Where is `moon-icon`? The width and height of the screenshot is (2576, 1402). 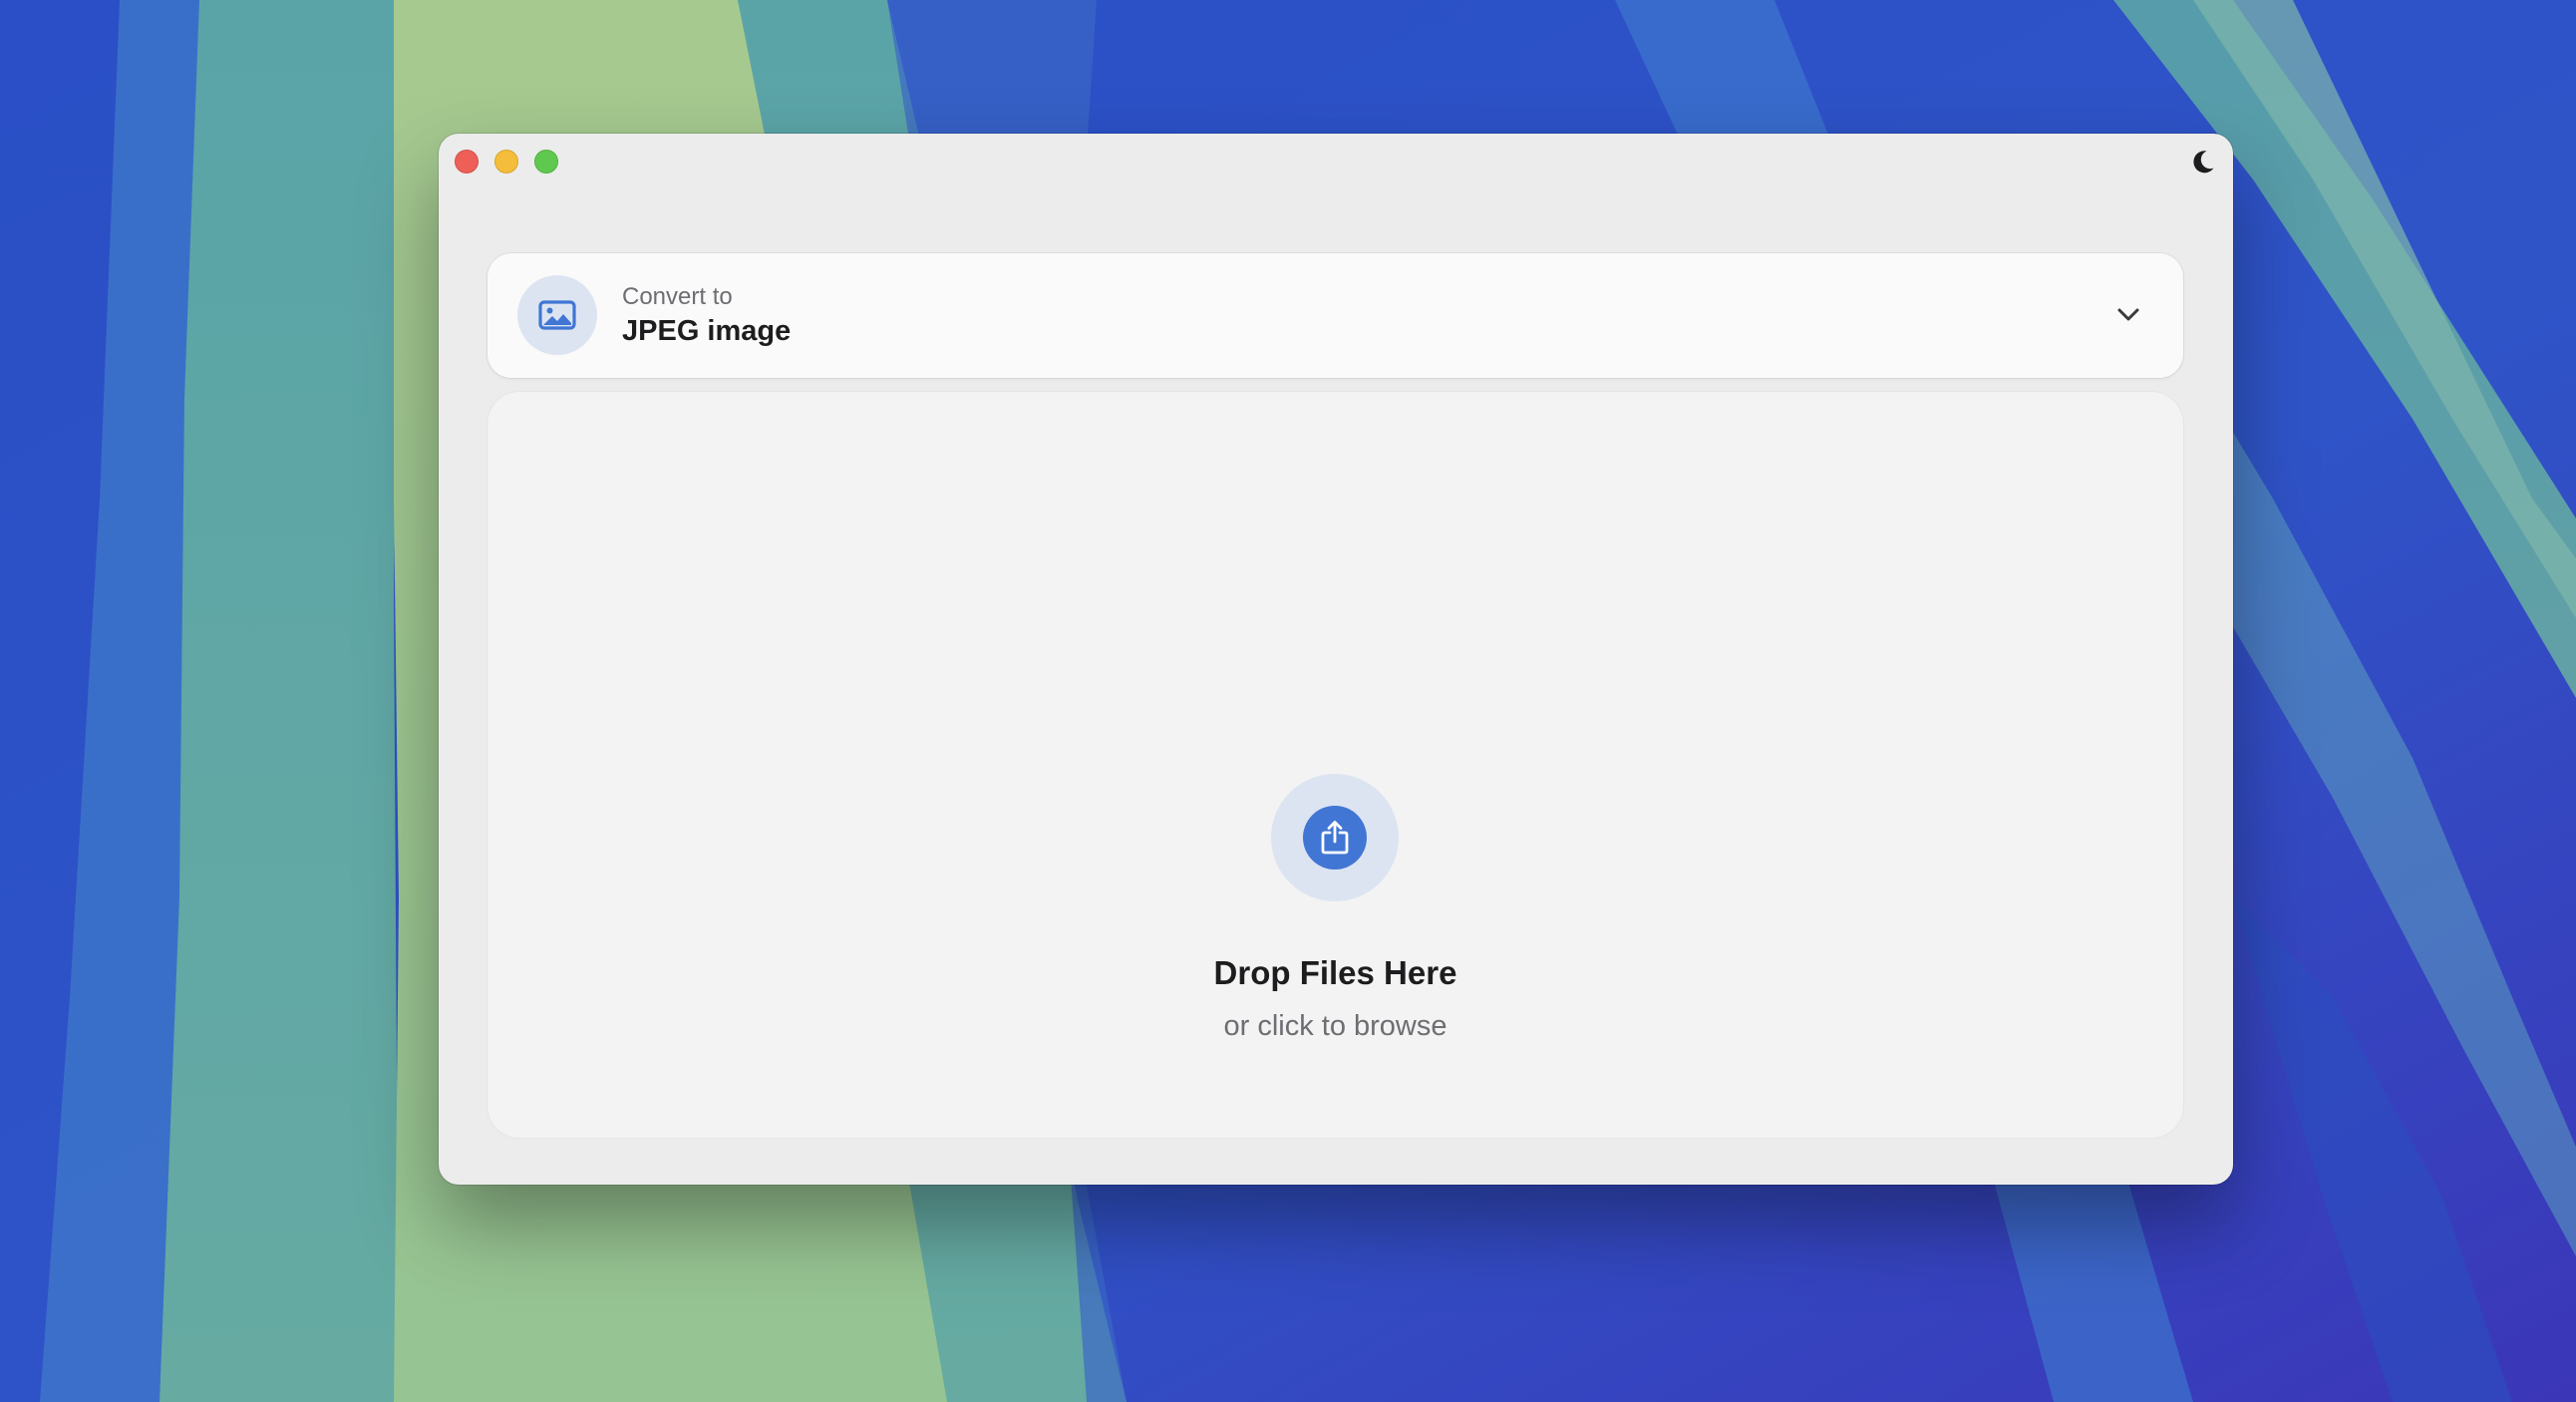 moon-icon is located at coordinates (2203, 162).